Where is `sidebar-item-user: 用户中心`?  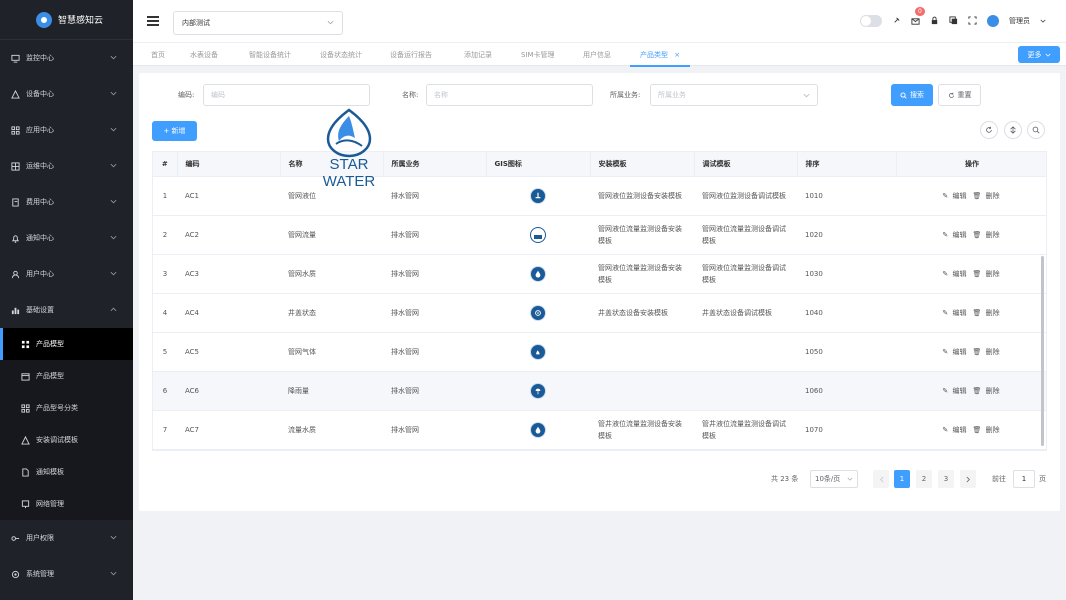 sidebar-item-user: 用户中心 is located at coordinates (66, 274).